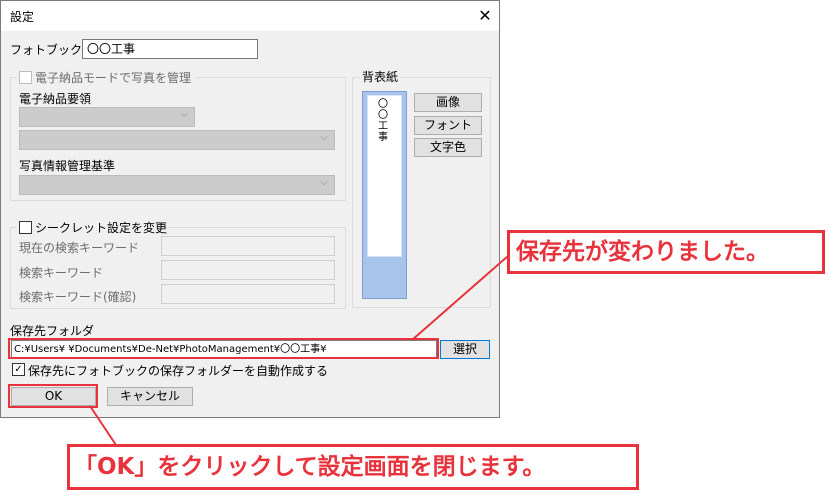  Describe the element at coordinates (353, 467) in the screenshot. I see `click-ok-callout: 「OK」をクリックして設定画面を閉じます。` at that location.